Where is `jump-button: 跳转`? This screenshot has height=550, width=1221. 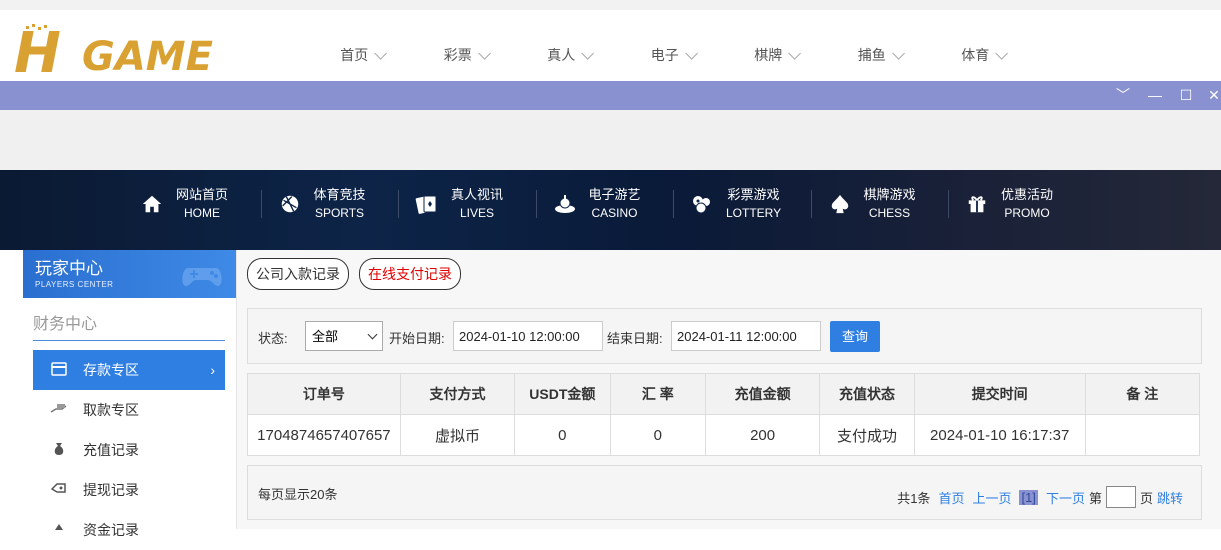 jump-button: 跳转 is located at coordinates (1170, 497).